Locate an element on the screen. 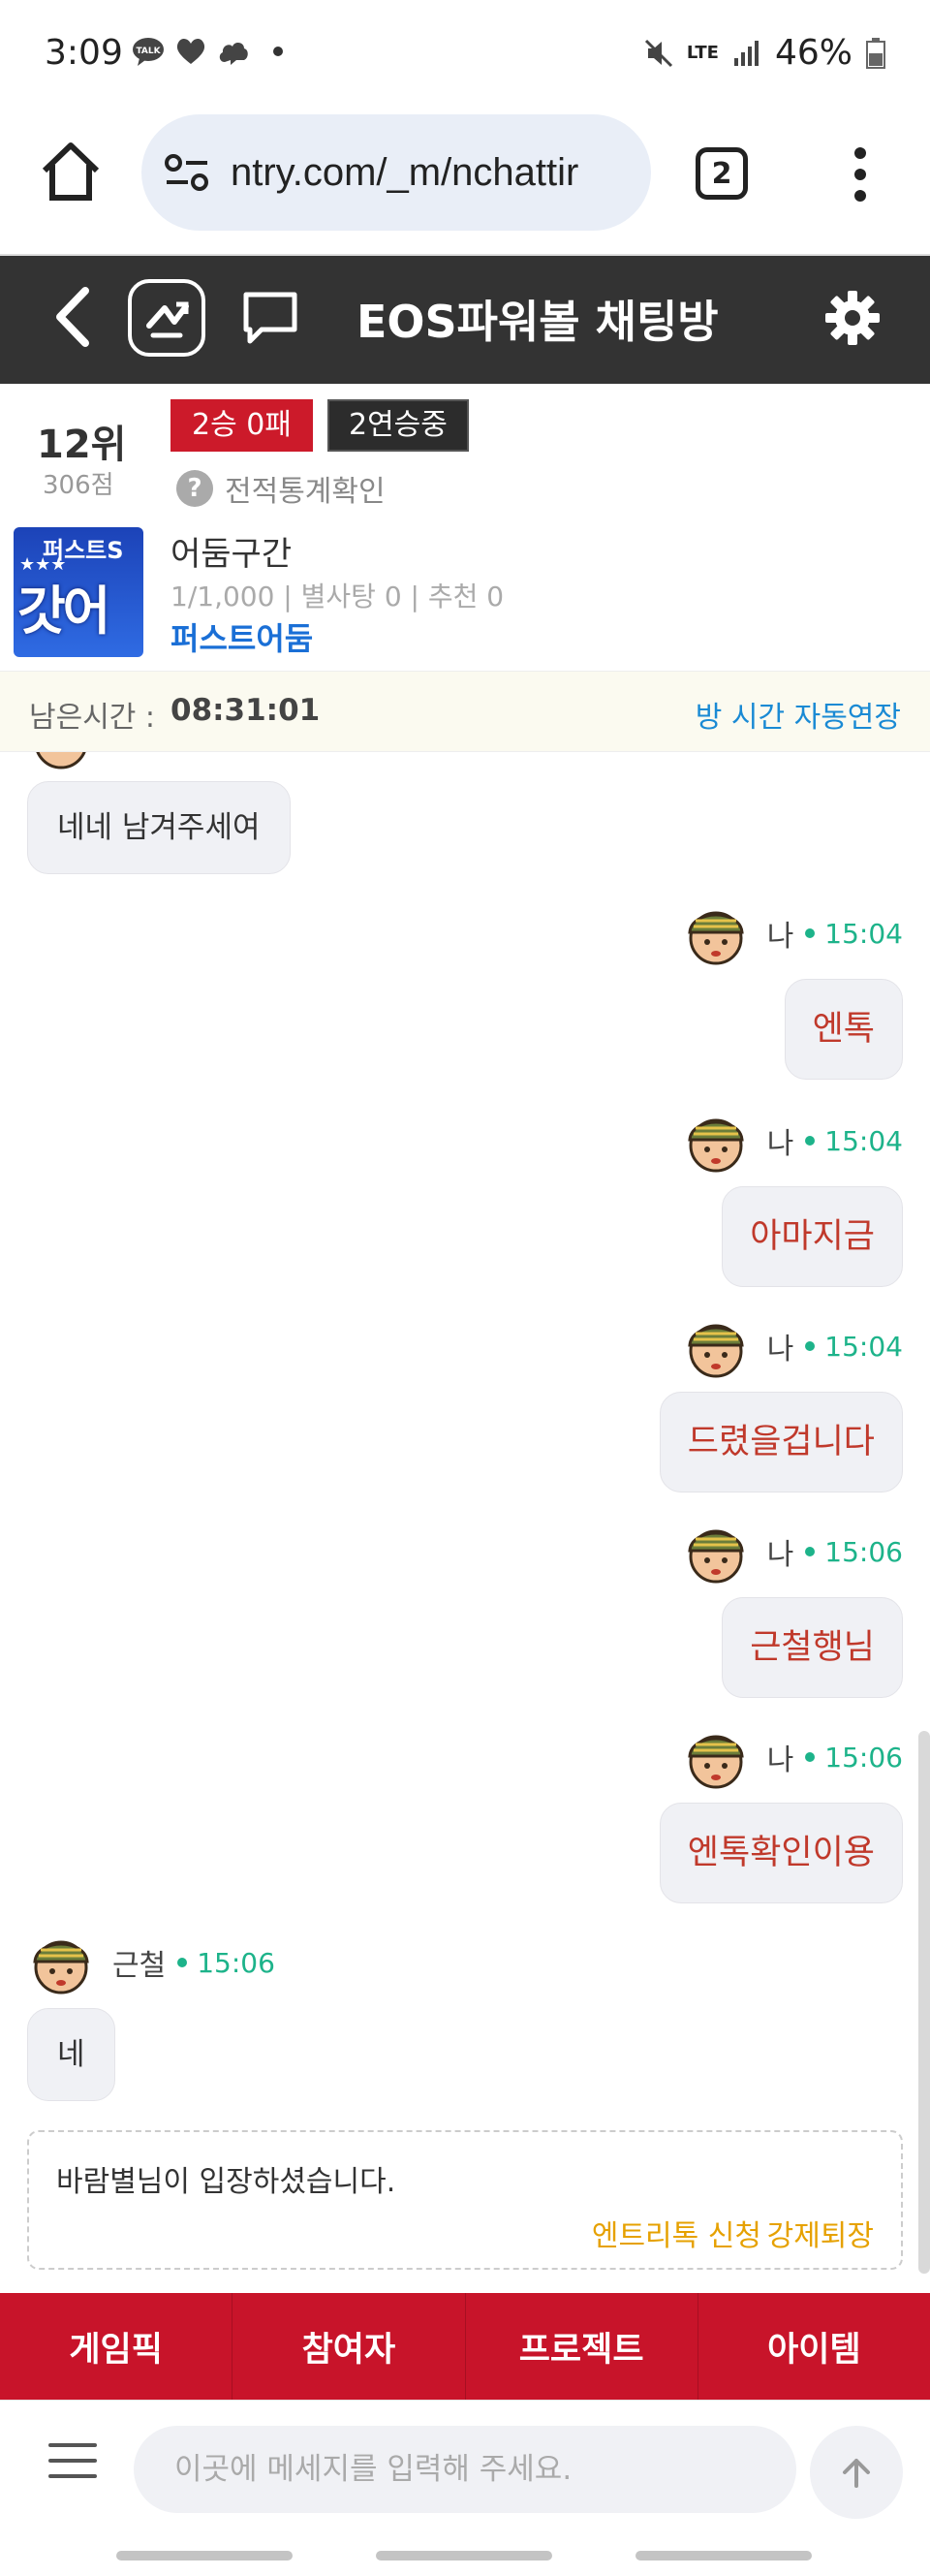 This screenshot has height=2576, width=930. mute-icon is located at coordinates (658, 53).